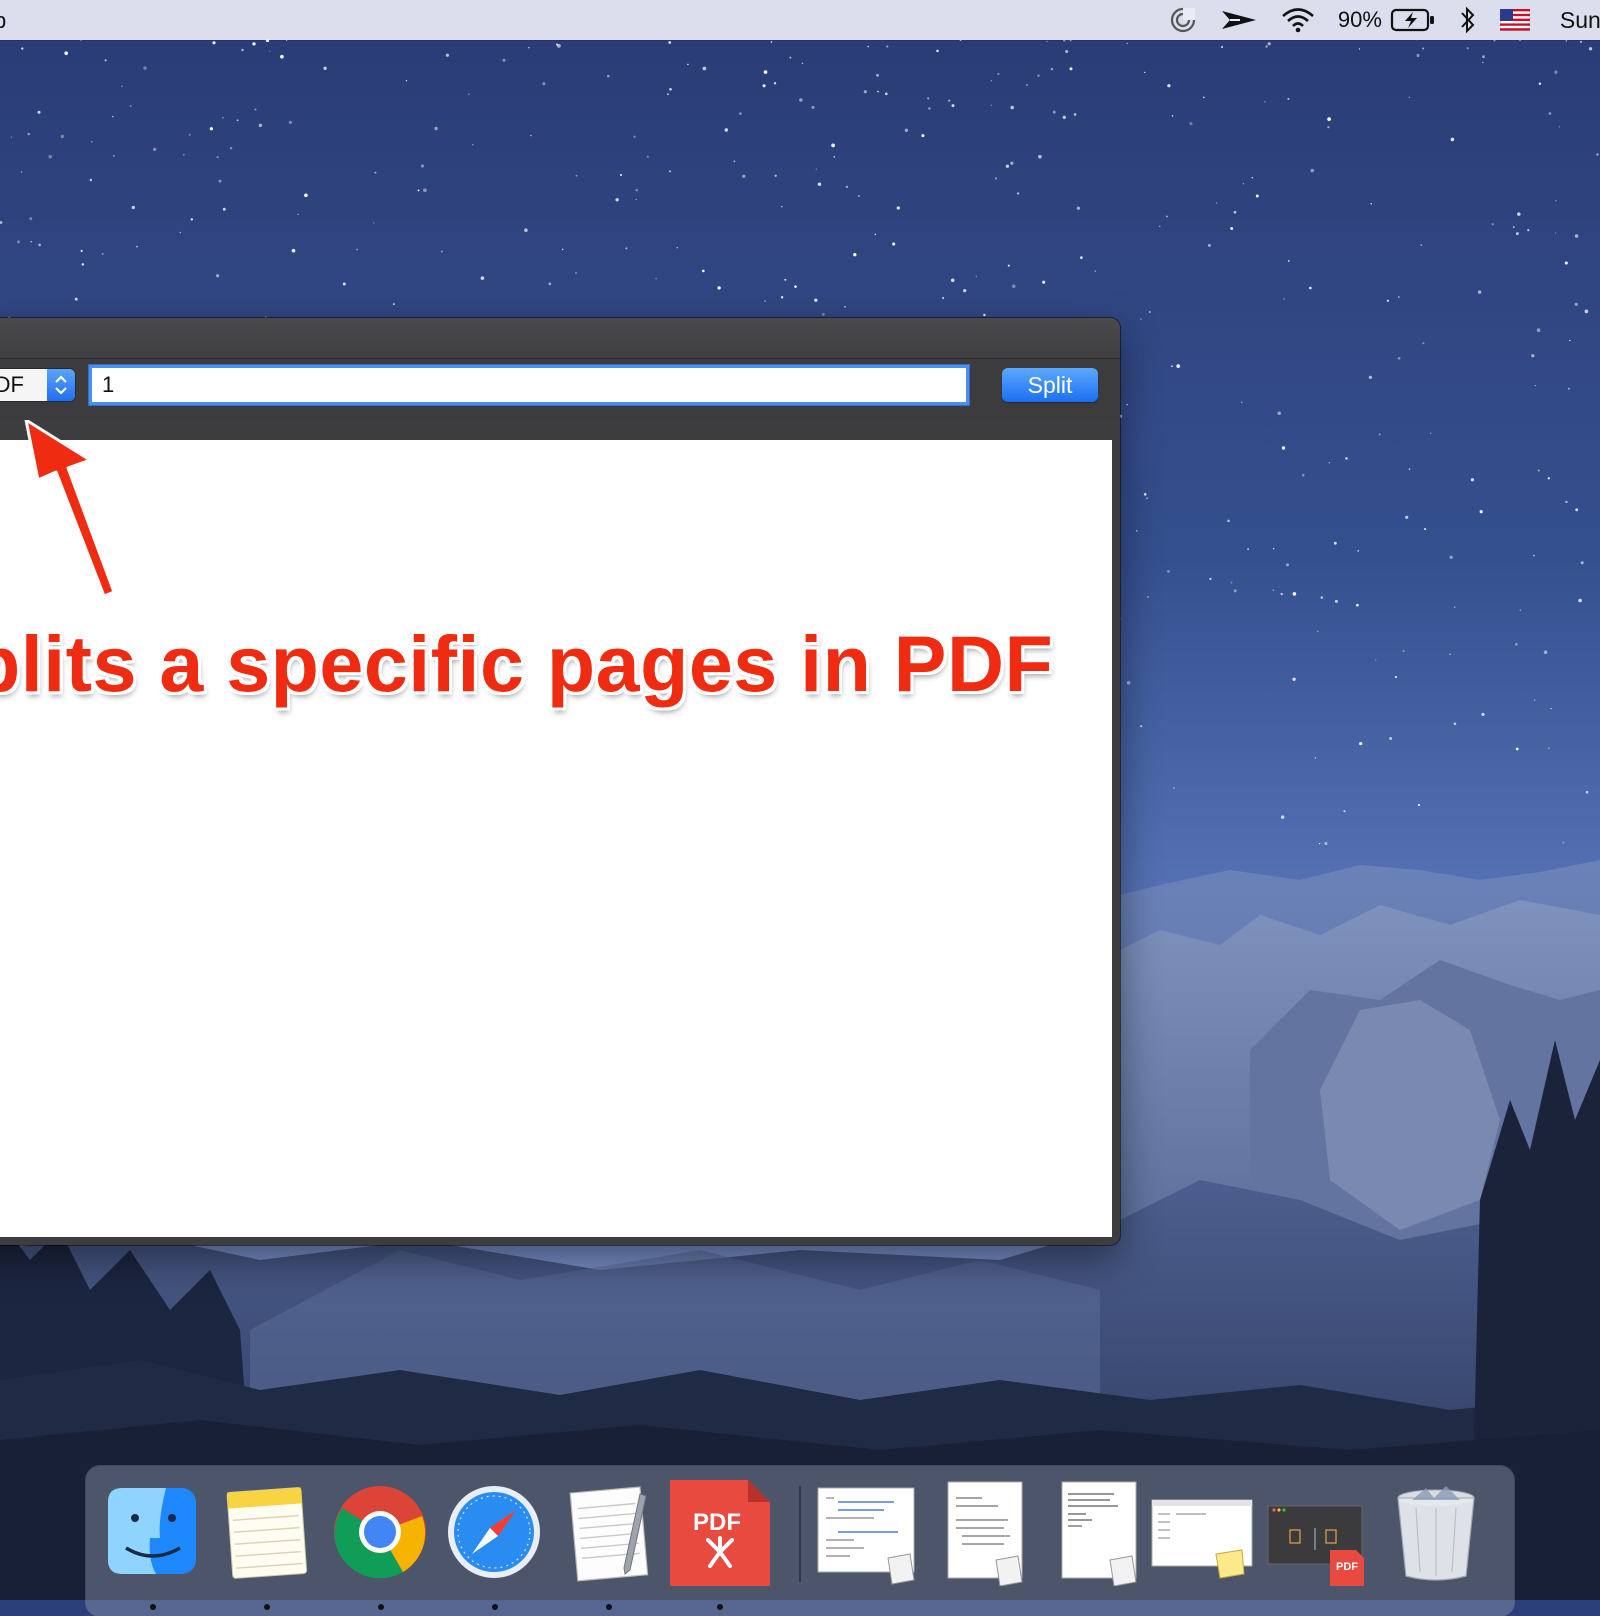  What do you see at coordinates (1580, 20) in the screenshot?
I see `menu-bar-clock: Sun 3` at bounding box center [1580, 20].